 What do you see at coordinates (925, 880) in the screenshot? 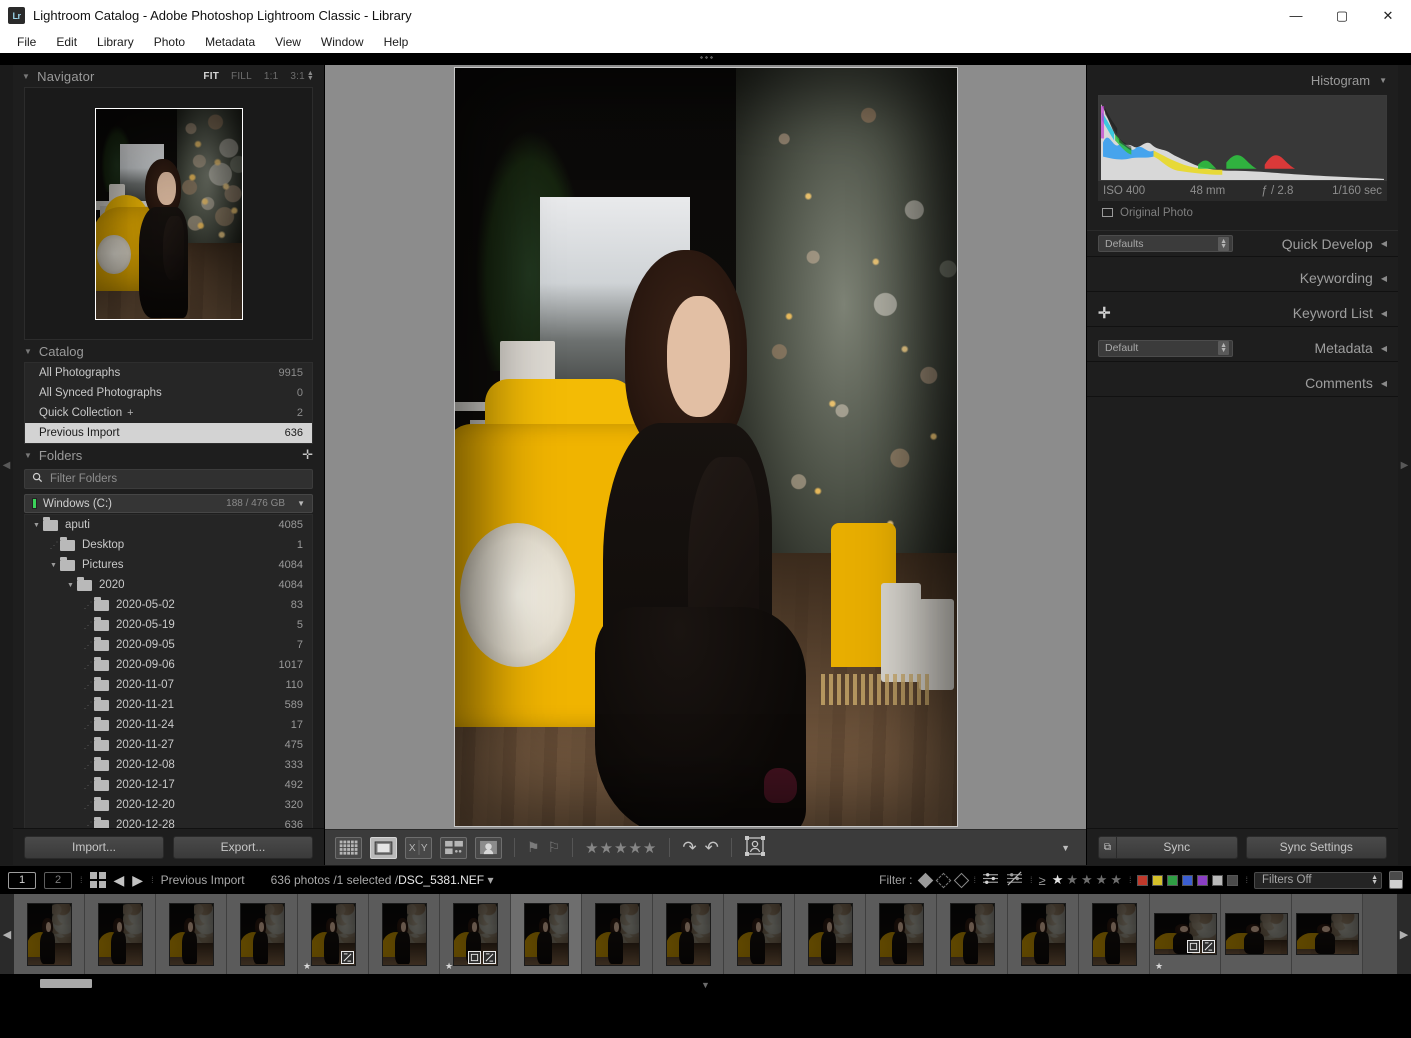
I see `flag-pick-diamond-icon` at bounding box center [925, 880].